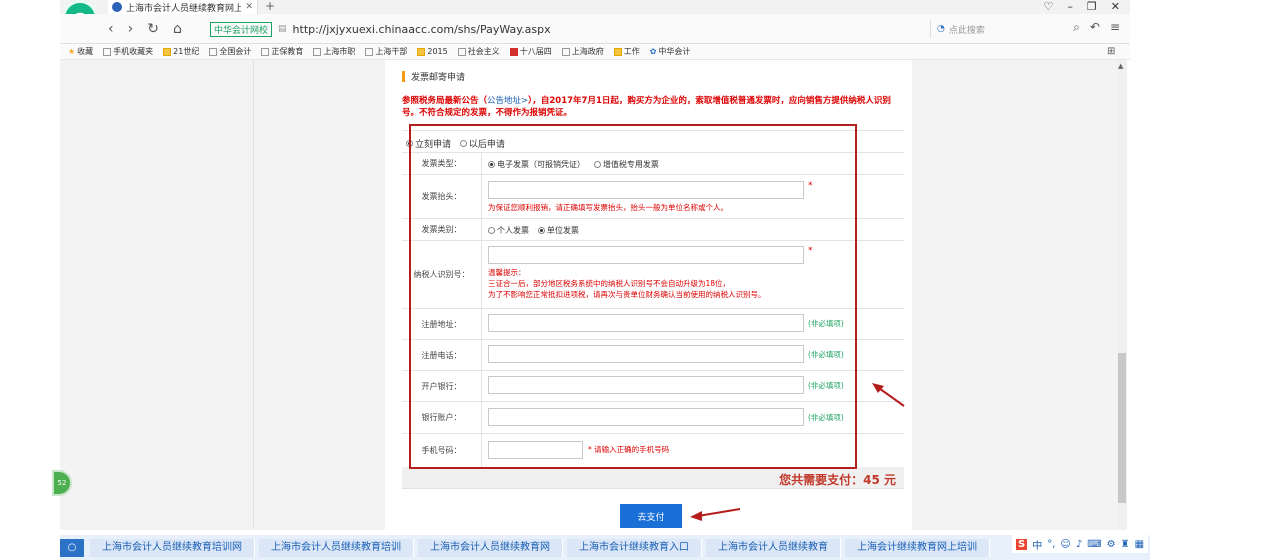 This screenshot has height=560, width=1266. Describe the element at coordinates (670, 51) in the screenshot. I see `bookmark-item: ✿ 中华会计` at that location.